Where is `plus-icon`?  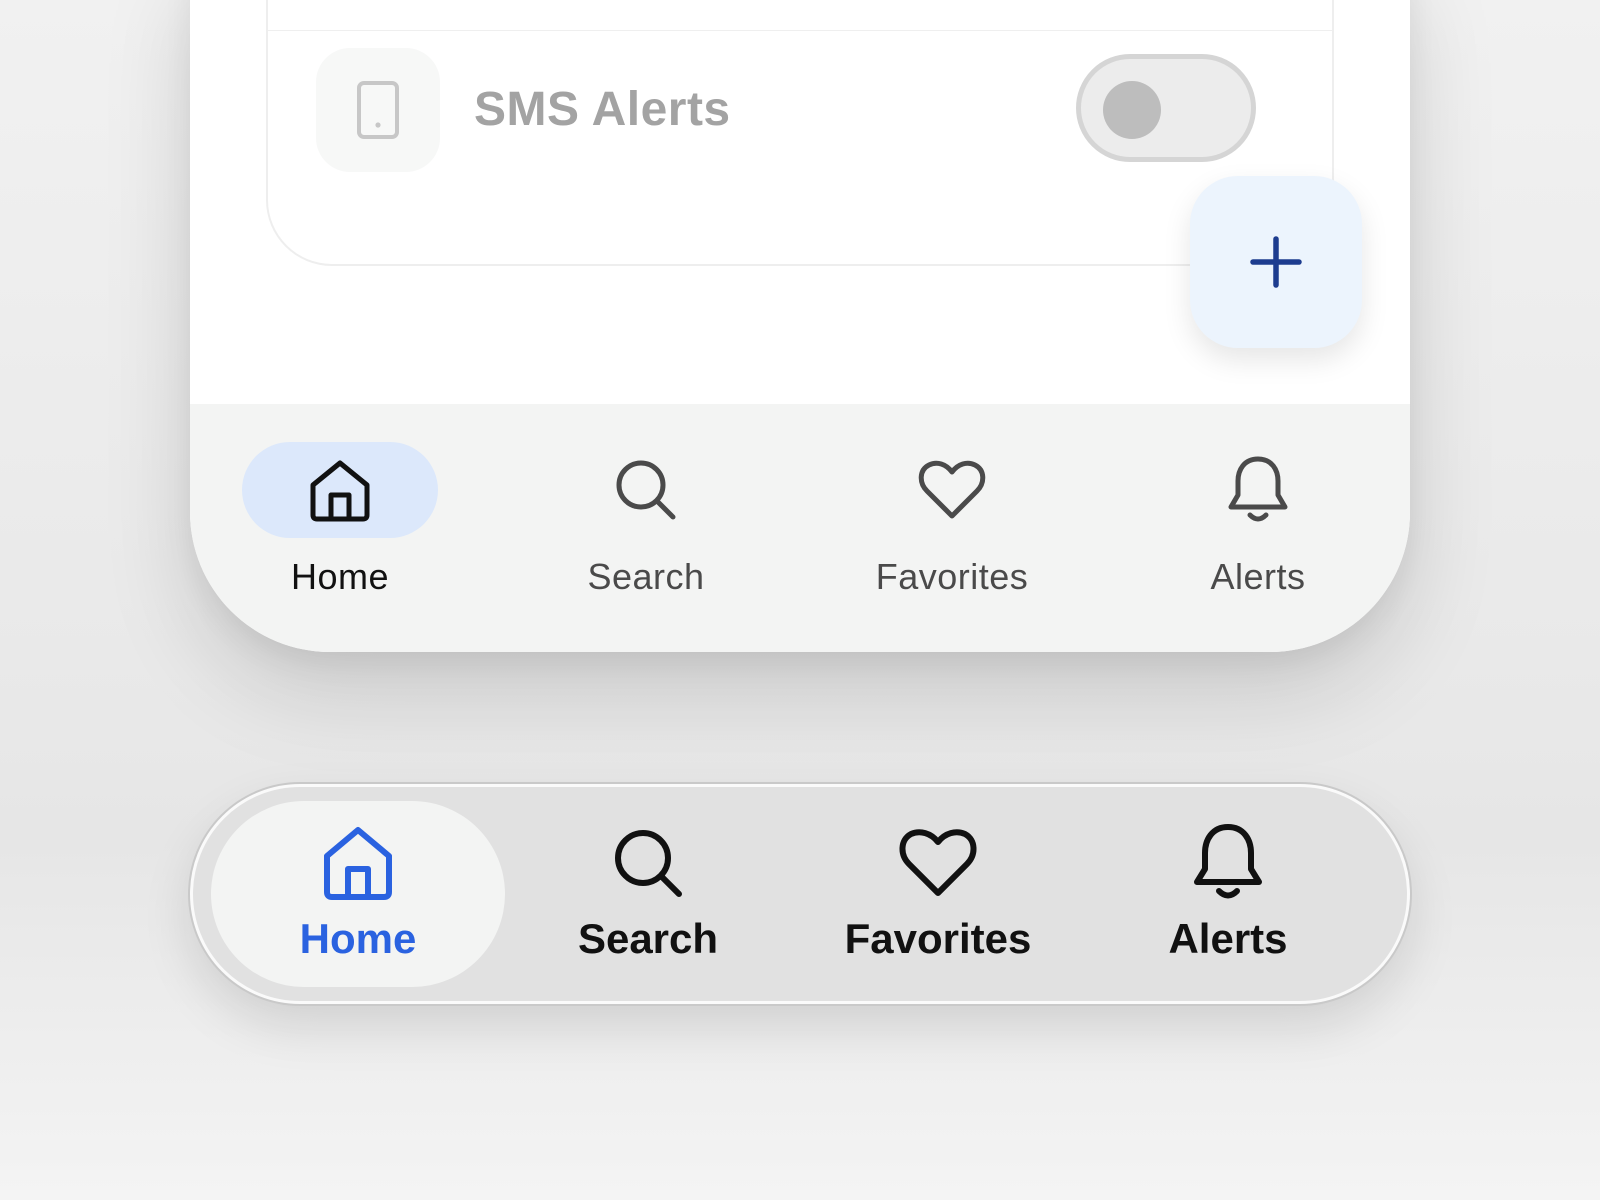 plus-icon is located at coordinates (1276, 262).